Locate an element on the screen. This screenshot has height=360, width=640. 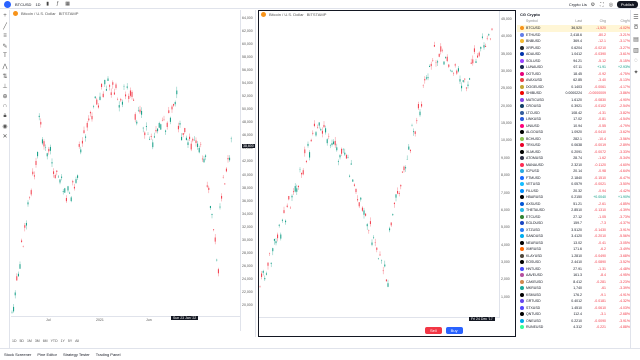
watchlist-sym: NEARUSD is located at coordinates (535, 242).